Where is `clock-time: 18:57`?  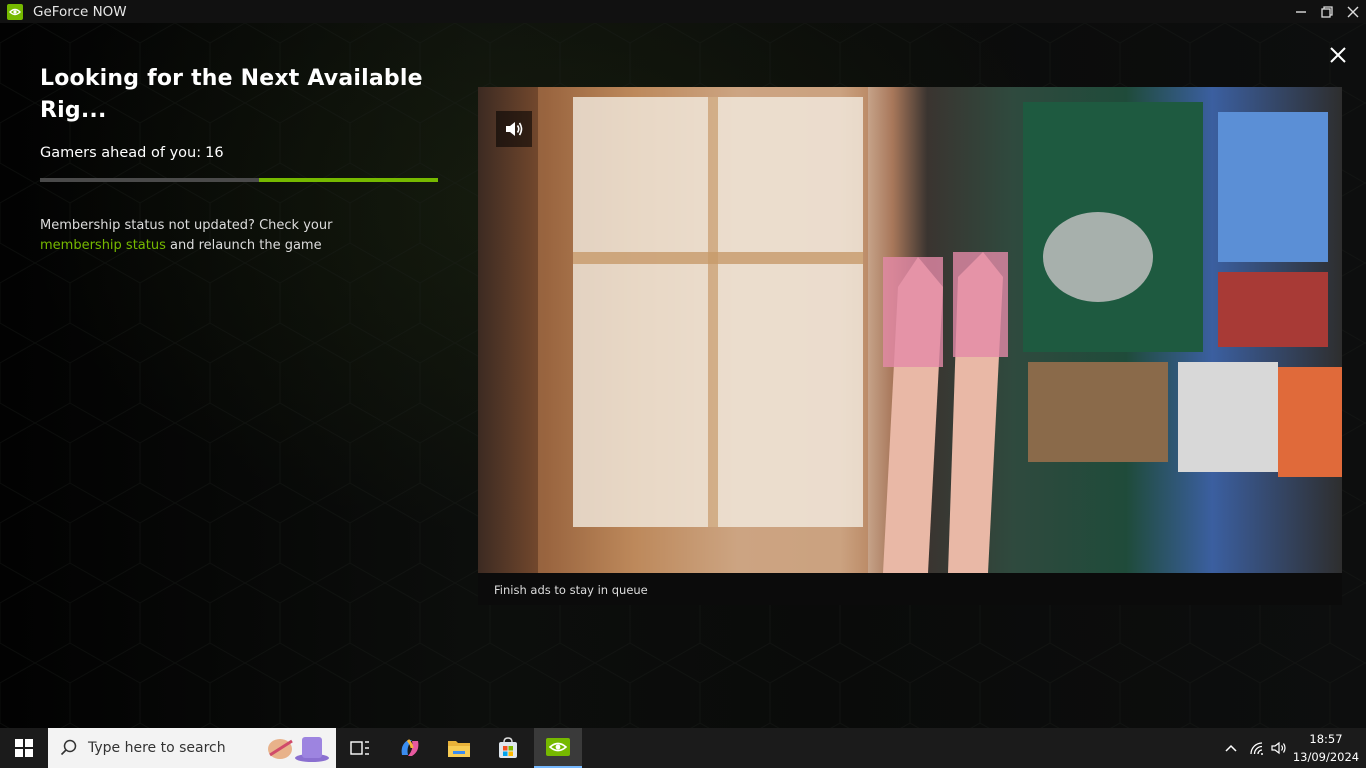
clock-time: 18:57 is located at coordinates (1326, 739).